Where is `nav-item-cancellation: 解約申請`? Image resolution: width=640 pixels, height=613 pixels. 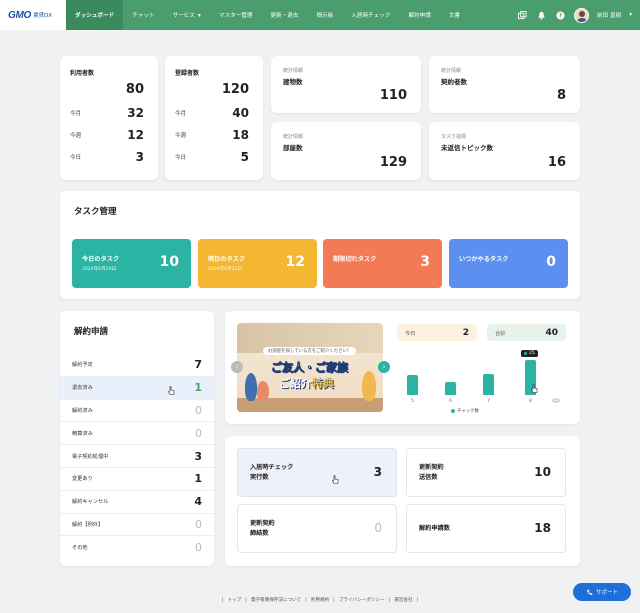
nav-item-cancellation: 解約申請 is located at coordinates (419, 15).